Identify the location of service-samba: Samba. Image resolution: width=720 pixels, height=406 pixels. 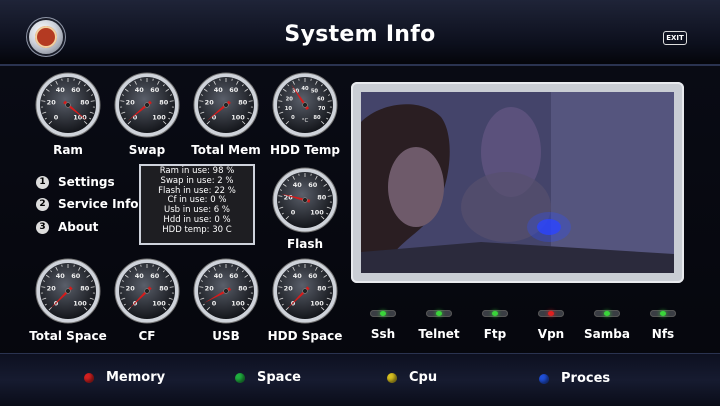
(607, 325).